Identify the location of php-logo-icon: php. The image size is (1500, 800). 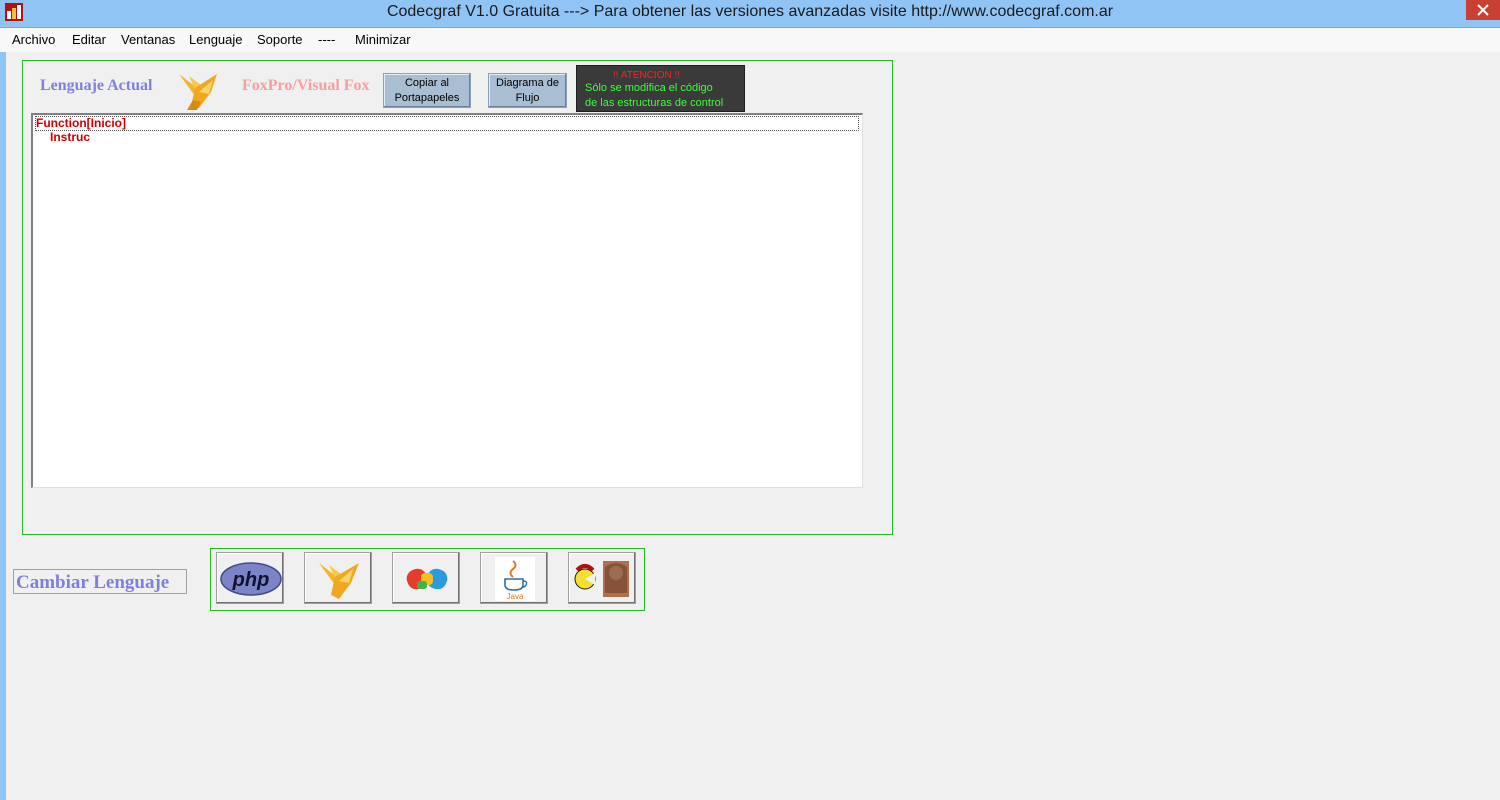
(251, 579).